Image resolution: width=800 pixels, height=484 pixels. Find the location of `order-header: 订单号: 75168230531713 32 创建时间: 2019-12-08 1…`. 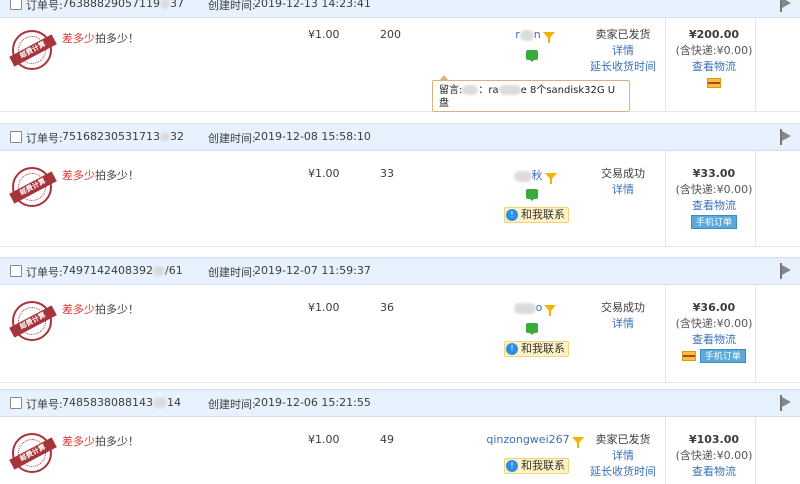

order-header: 订单号: 75168230531713 32 创建时间: 2019-12-08 1… is located at coordinates (400, 137).